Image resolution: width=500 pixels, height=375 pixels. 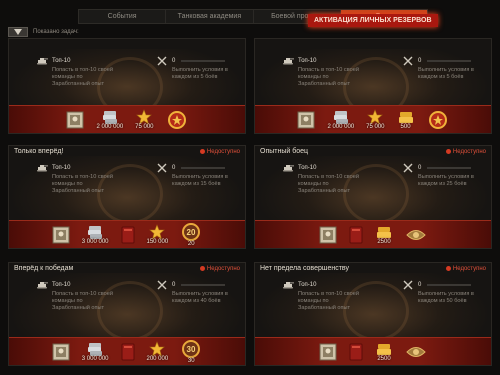 What do you see at coordinates (373, 20) in the screenshot?
I see `reserves-activation-button: АКТИВАЦИЯ ЛИЧНЫХ РЕЗЕРВОВ` at bounding box center [373, 20].